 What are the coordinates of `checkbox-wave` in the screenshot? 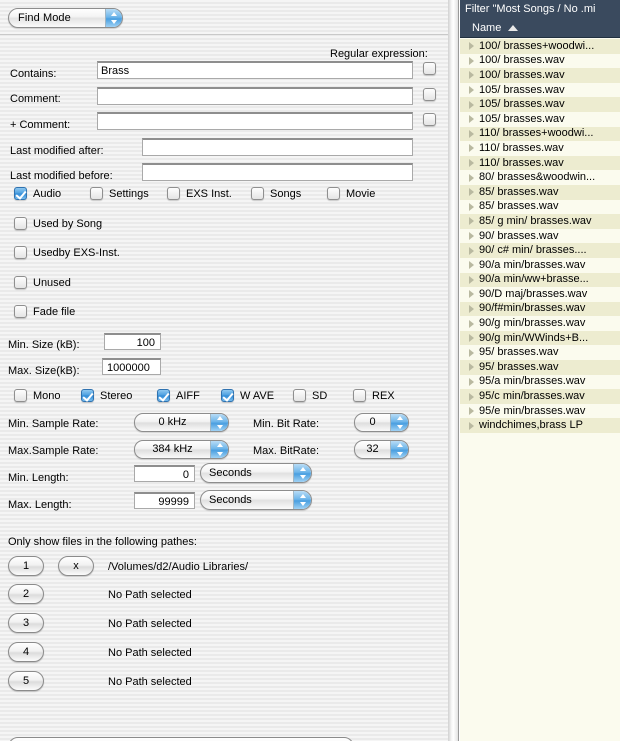 It's located at (227, 395).